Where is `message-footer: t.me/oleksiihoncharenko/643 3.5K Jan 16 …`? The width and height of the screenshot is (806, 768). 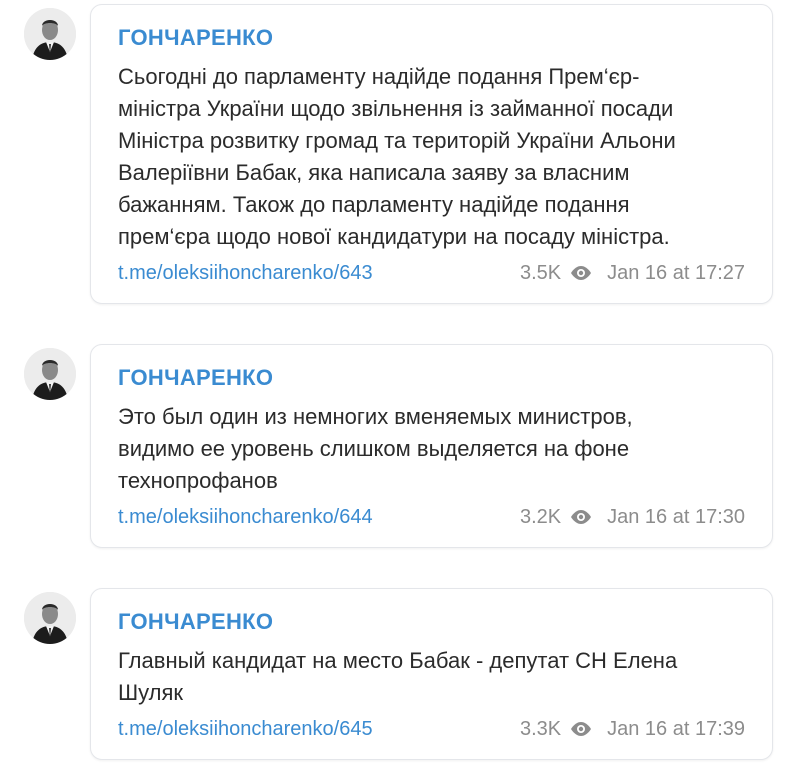 message-footer: t.me/oleksiihoncharenko/643 3.5K Jan 16 … is located at coordinates (431, 273).